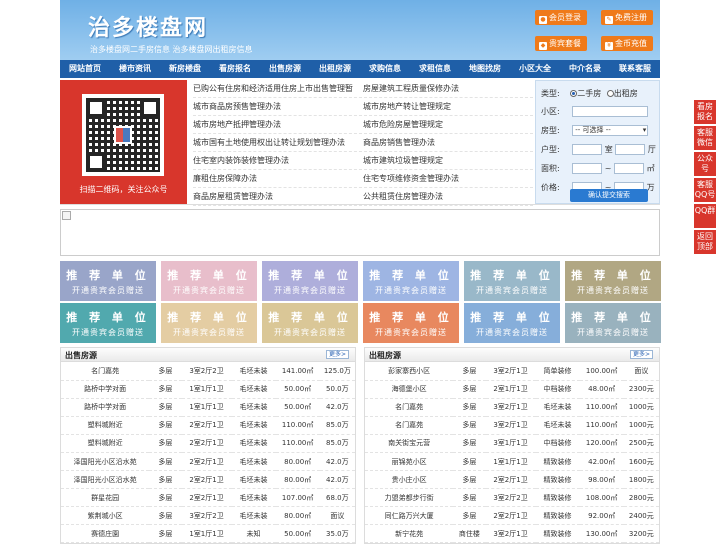  What do you see at coordinates (409, 480) in the screenshot?
I see `listing-name-link: 贵小庄小区` at bounding box center [409, 480].